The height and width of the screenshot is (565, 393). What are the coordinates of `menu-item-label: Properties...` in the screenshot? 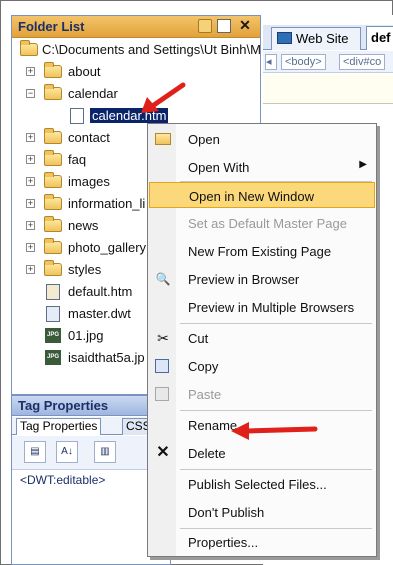 It's located at (223, 542).